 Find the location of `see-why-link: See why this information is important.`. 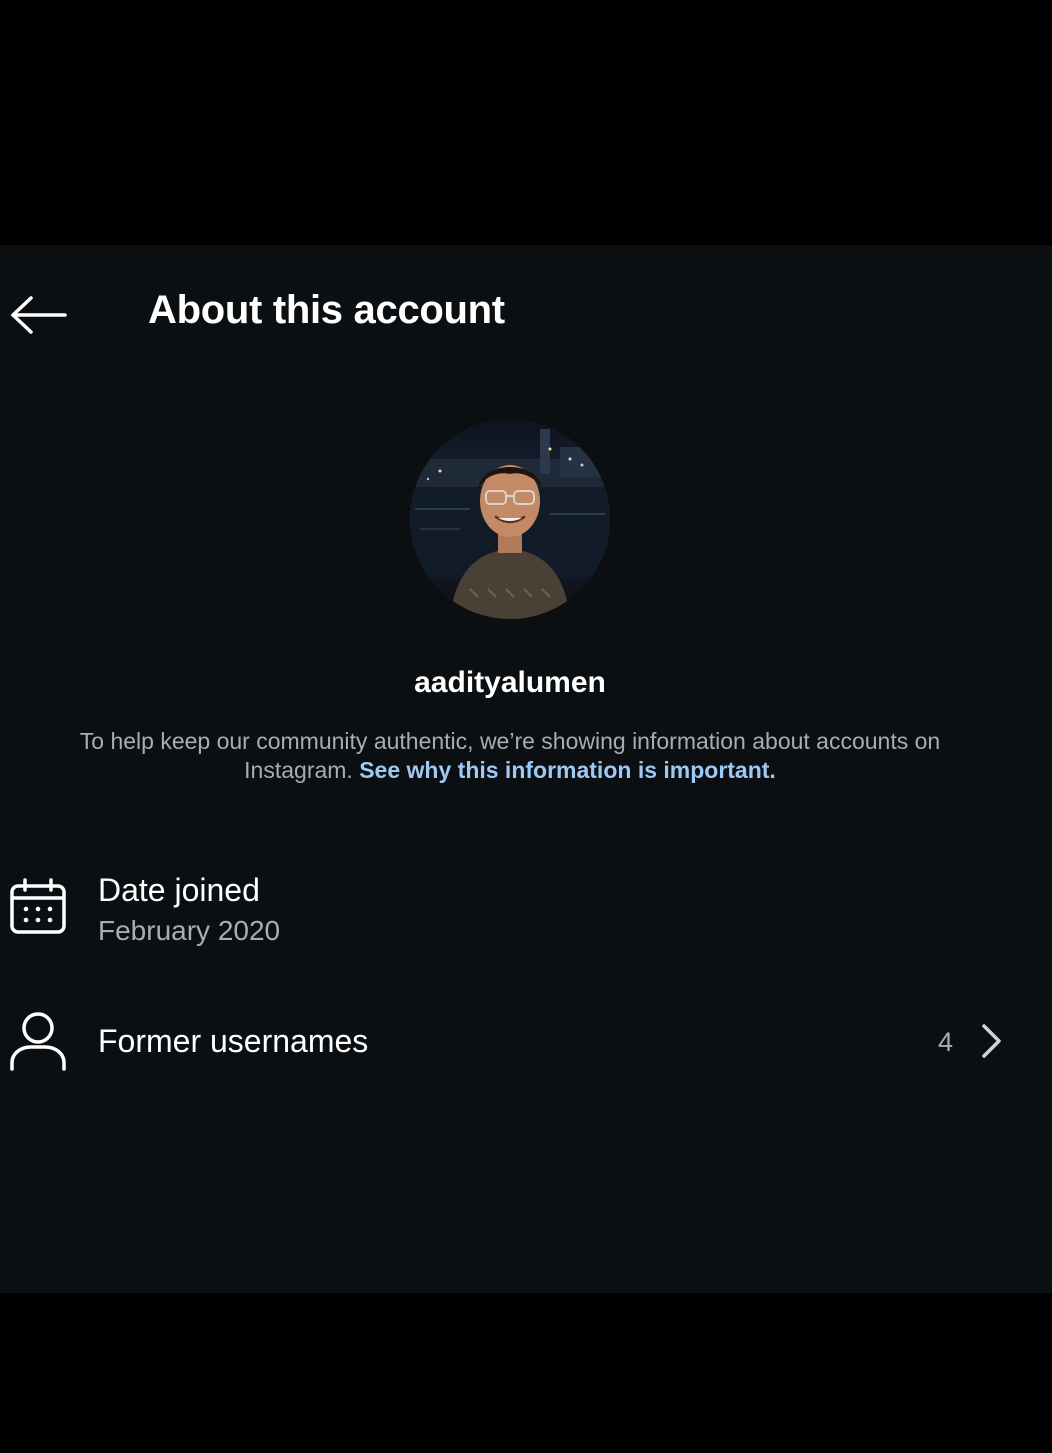

see-why-link: See why this information is important. is located at coordinates (567, 770).